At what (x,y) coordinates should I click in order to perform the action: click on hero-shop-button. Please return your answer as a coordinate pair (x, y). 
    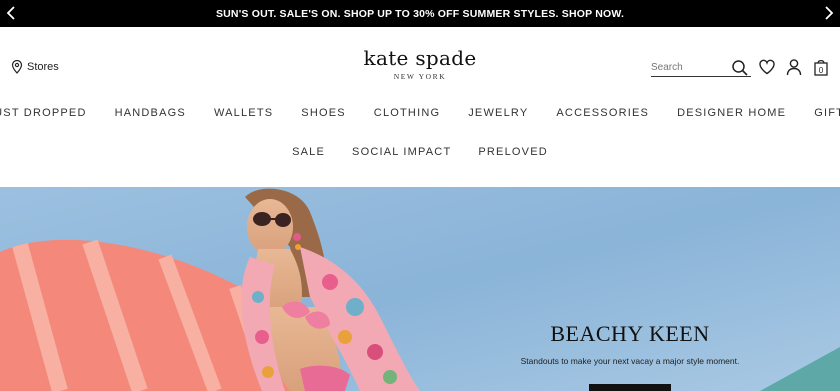
    Looking at the image, I should click on (630, 387).